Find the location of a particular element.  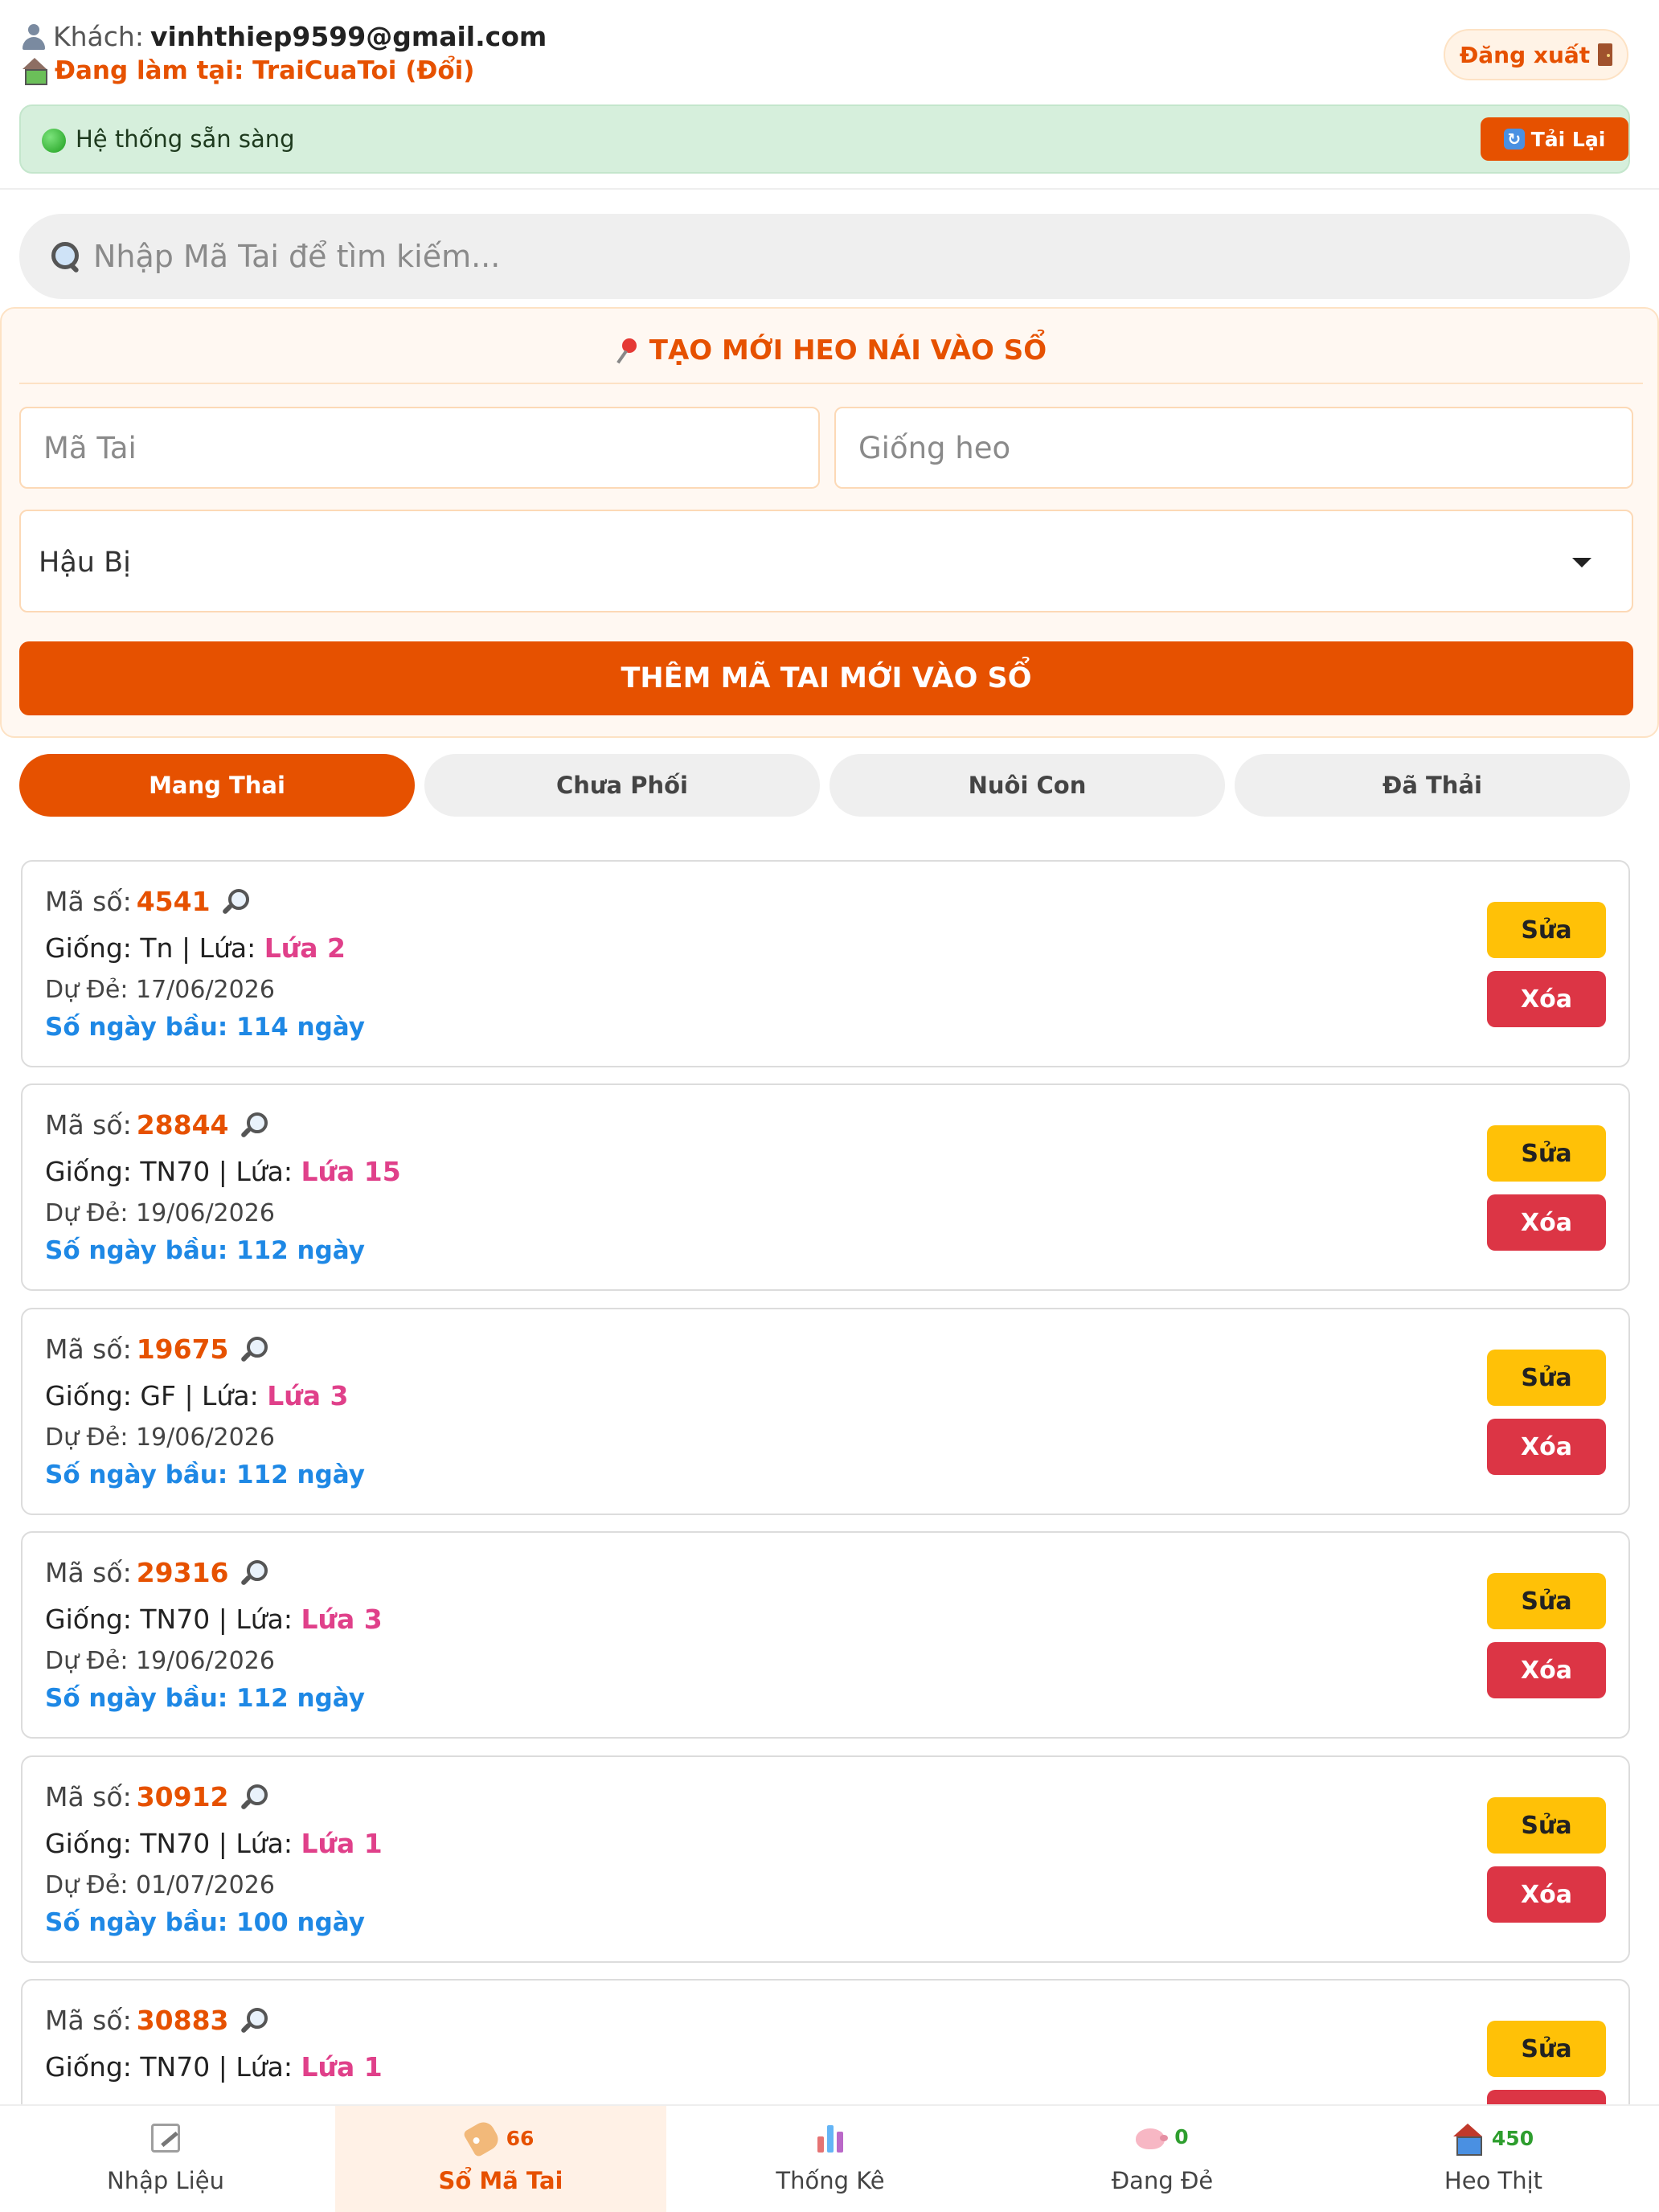

door-icon is located at coordinates (1605, 54).